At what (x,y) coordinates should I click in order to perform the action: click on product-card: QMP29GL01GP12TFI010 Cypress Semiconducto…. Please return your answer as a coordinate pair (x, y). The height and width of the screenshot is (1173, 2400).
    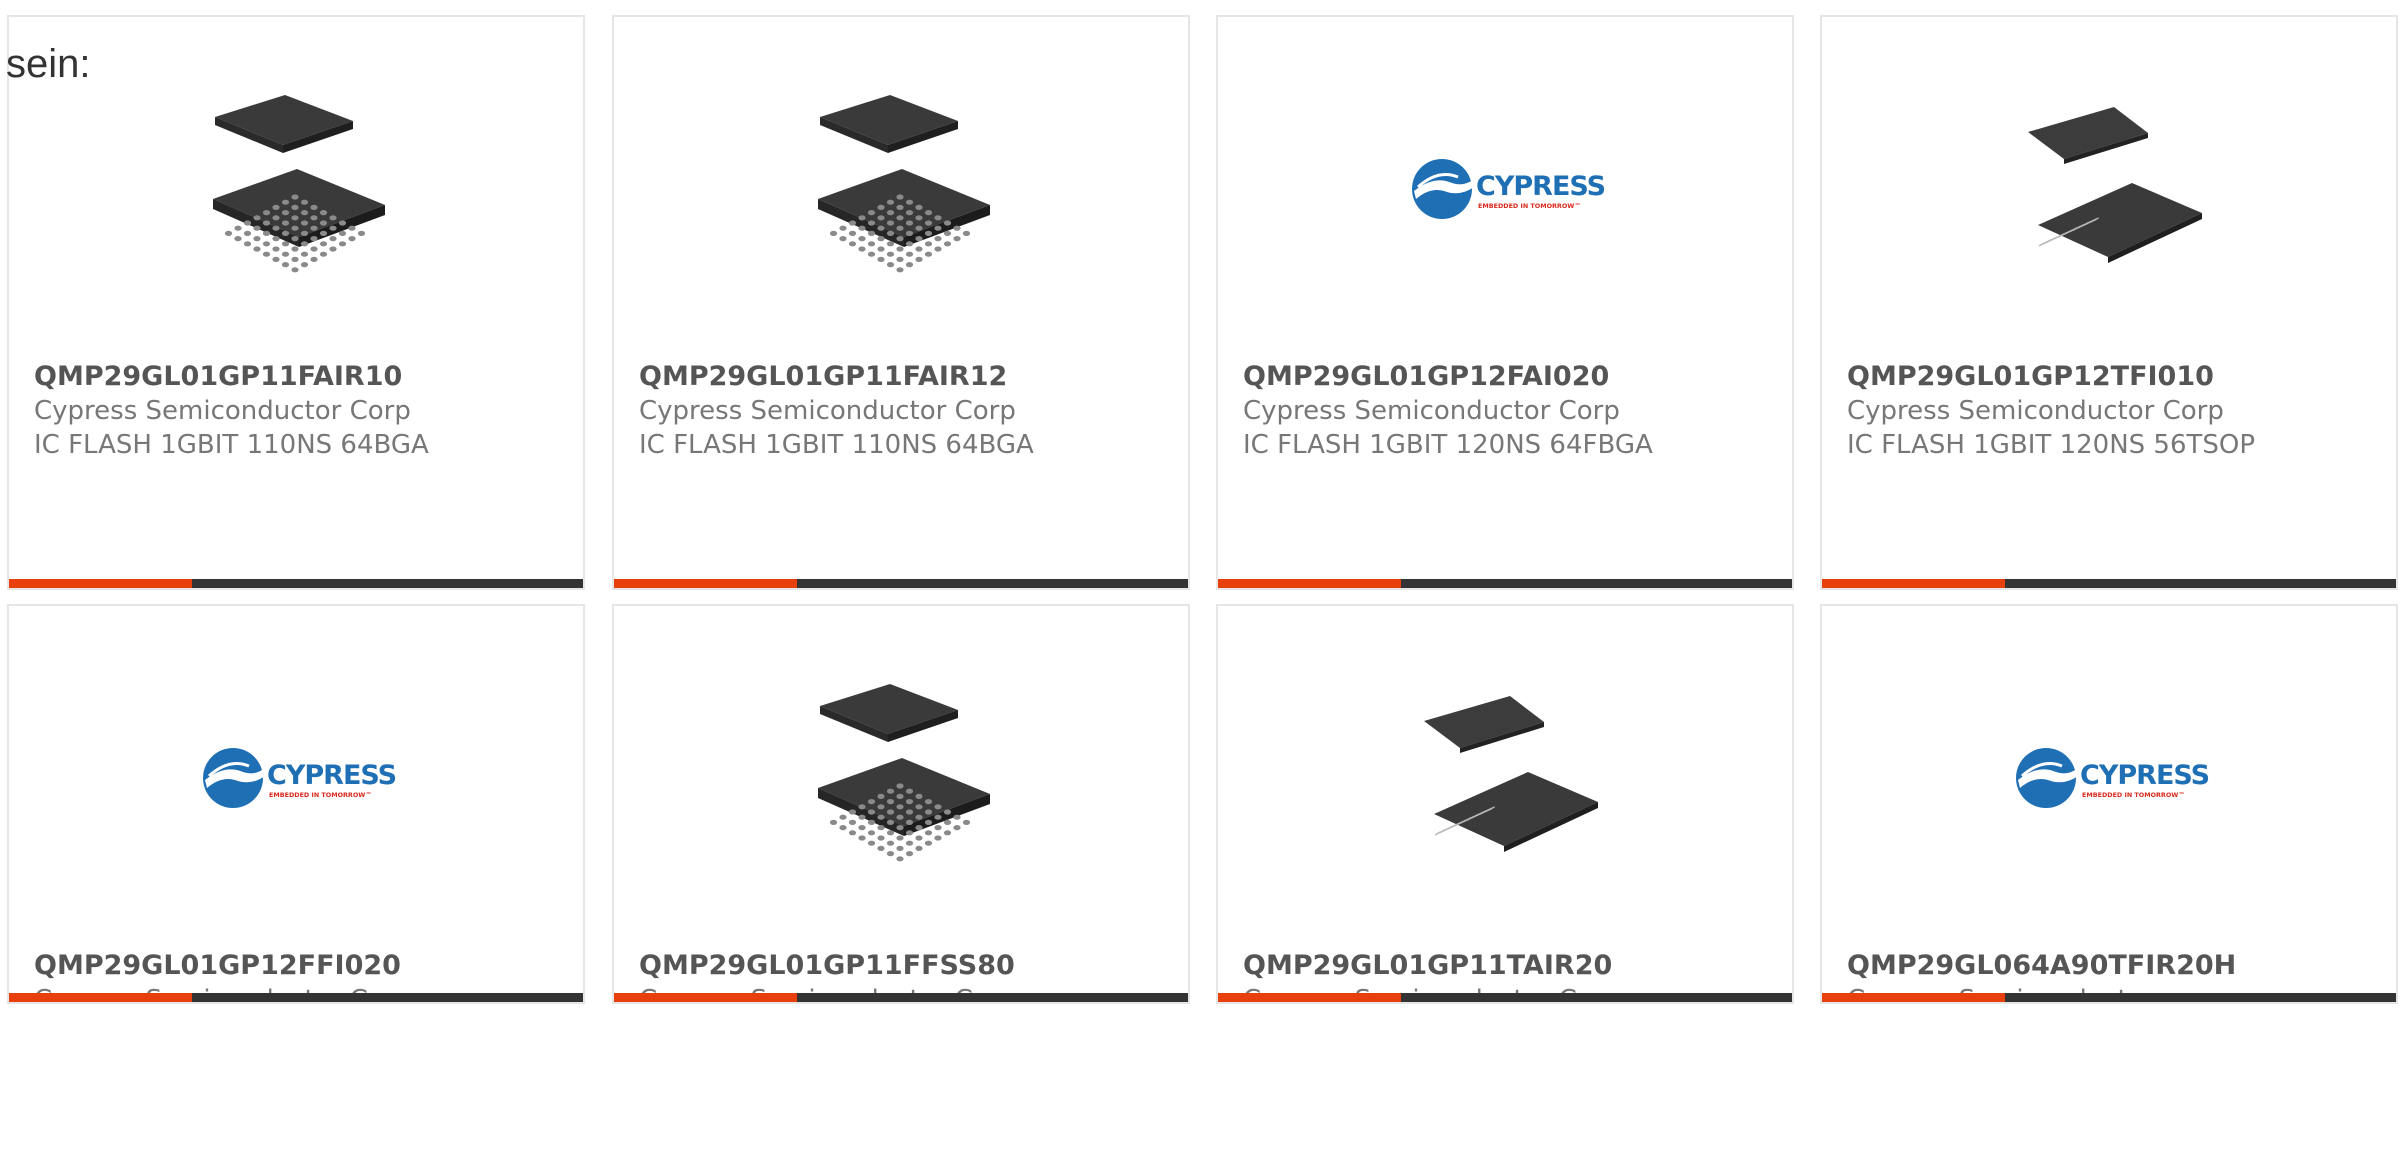
    Looking at the image, I should click on (2109, 302).